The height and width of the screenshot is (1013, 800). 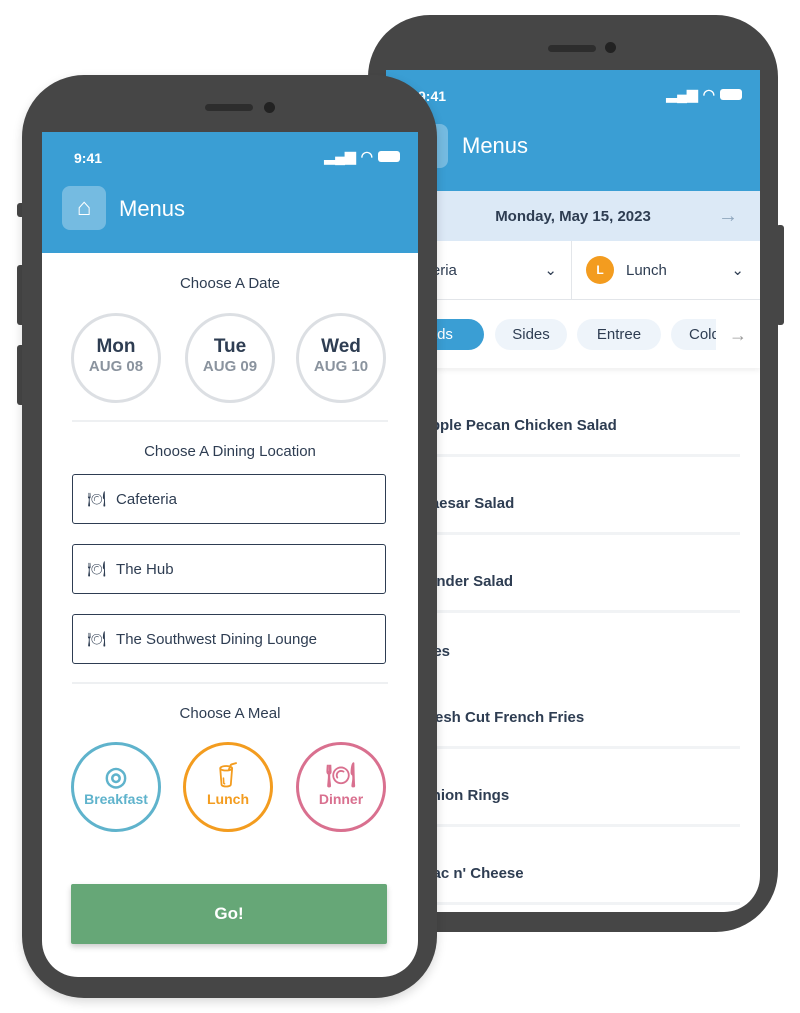 I want to click on chip-sides: Sides, so click(x=531, y=334).